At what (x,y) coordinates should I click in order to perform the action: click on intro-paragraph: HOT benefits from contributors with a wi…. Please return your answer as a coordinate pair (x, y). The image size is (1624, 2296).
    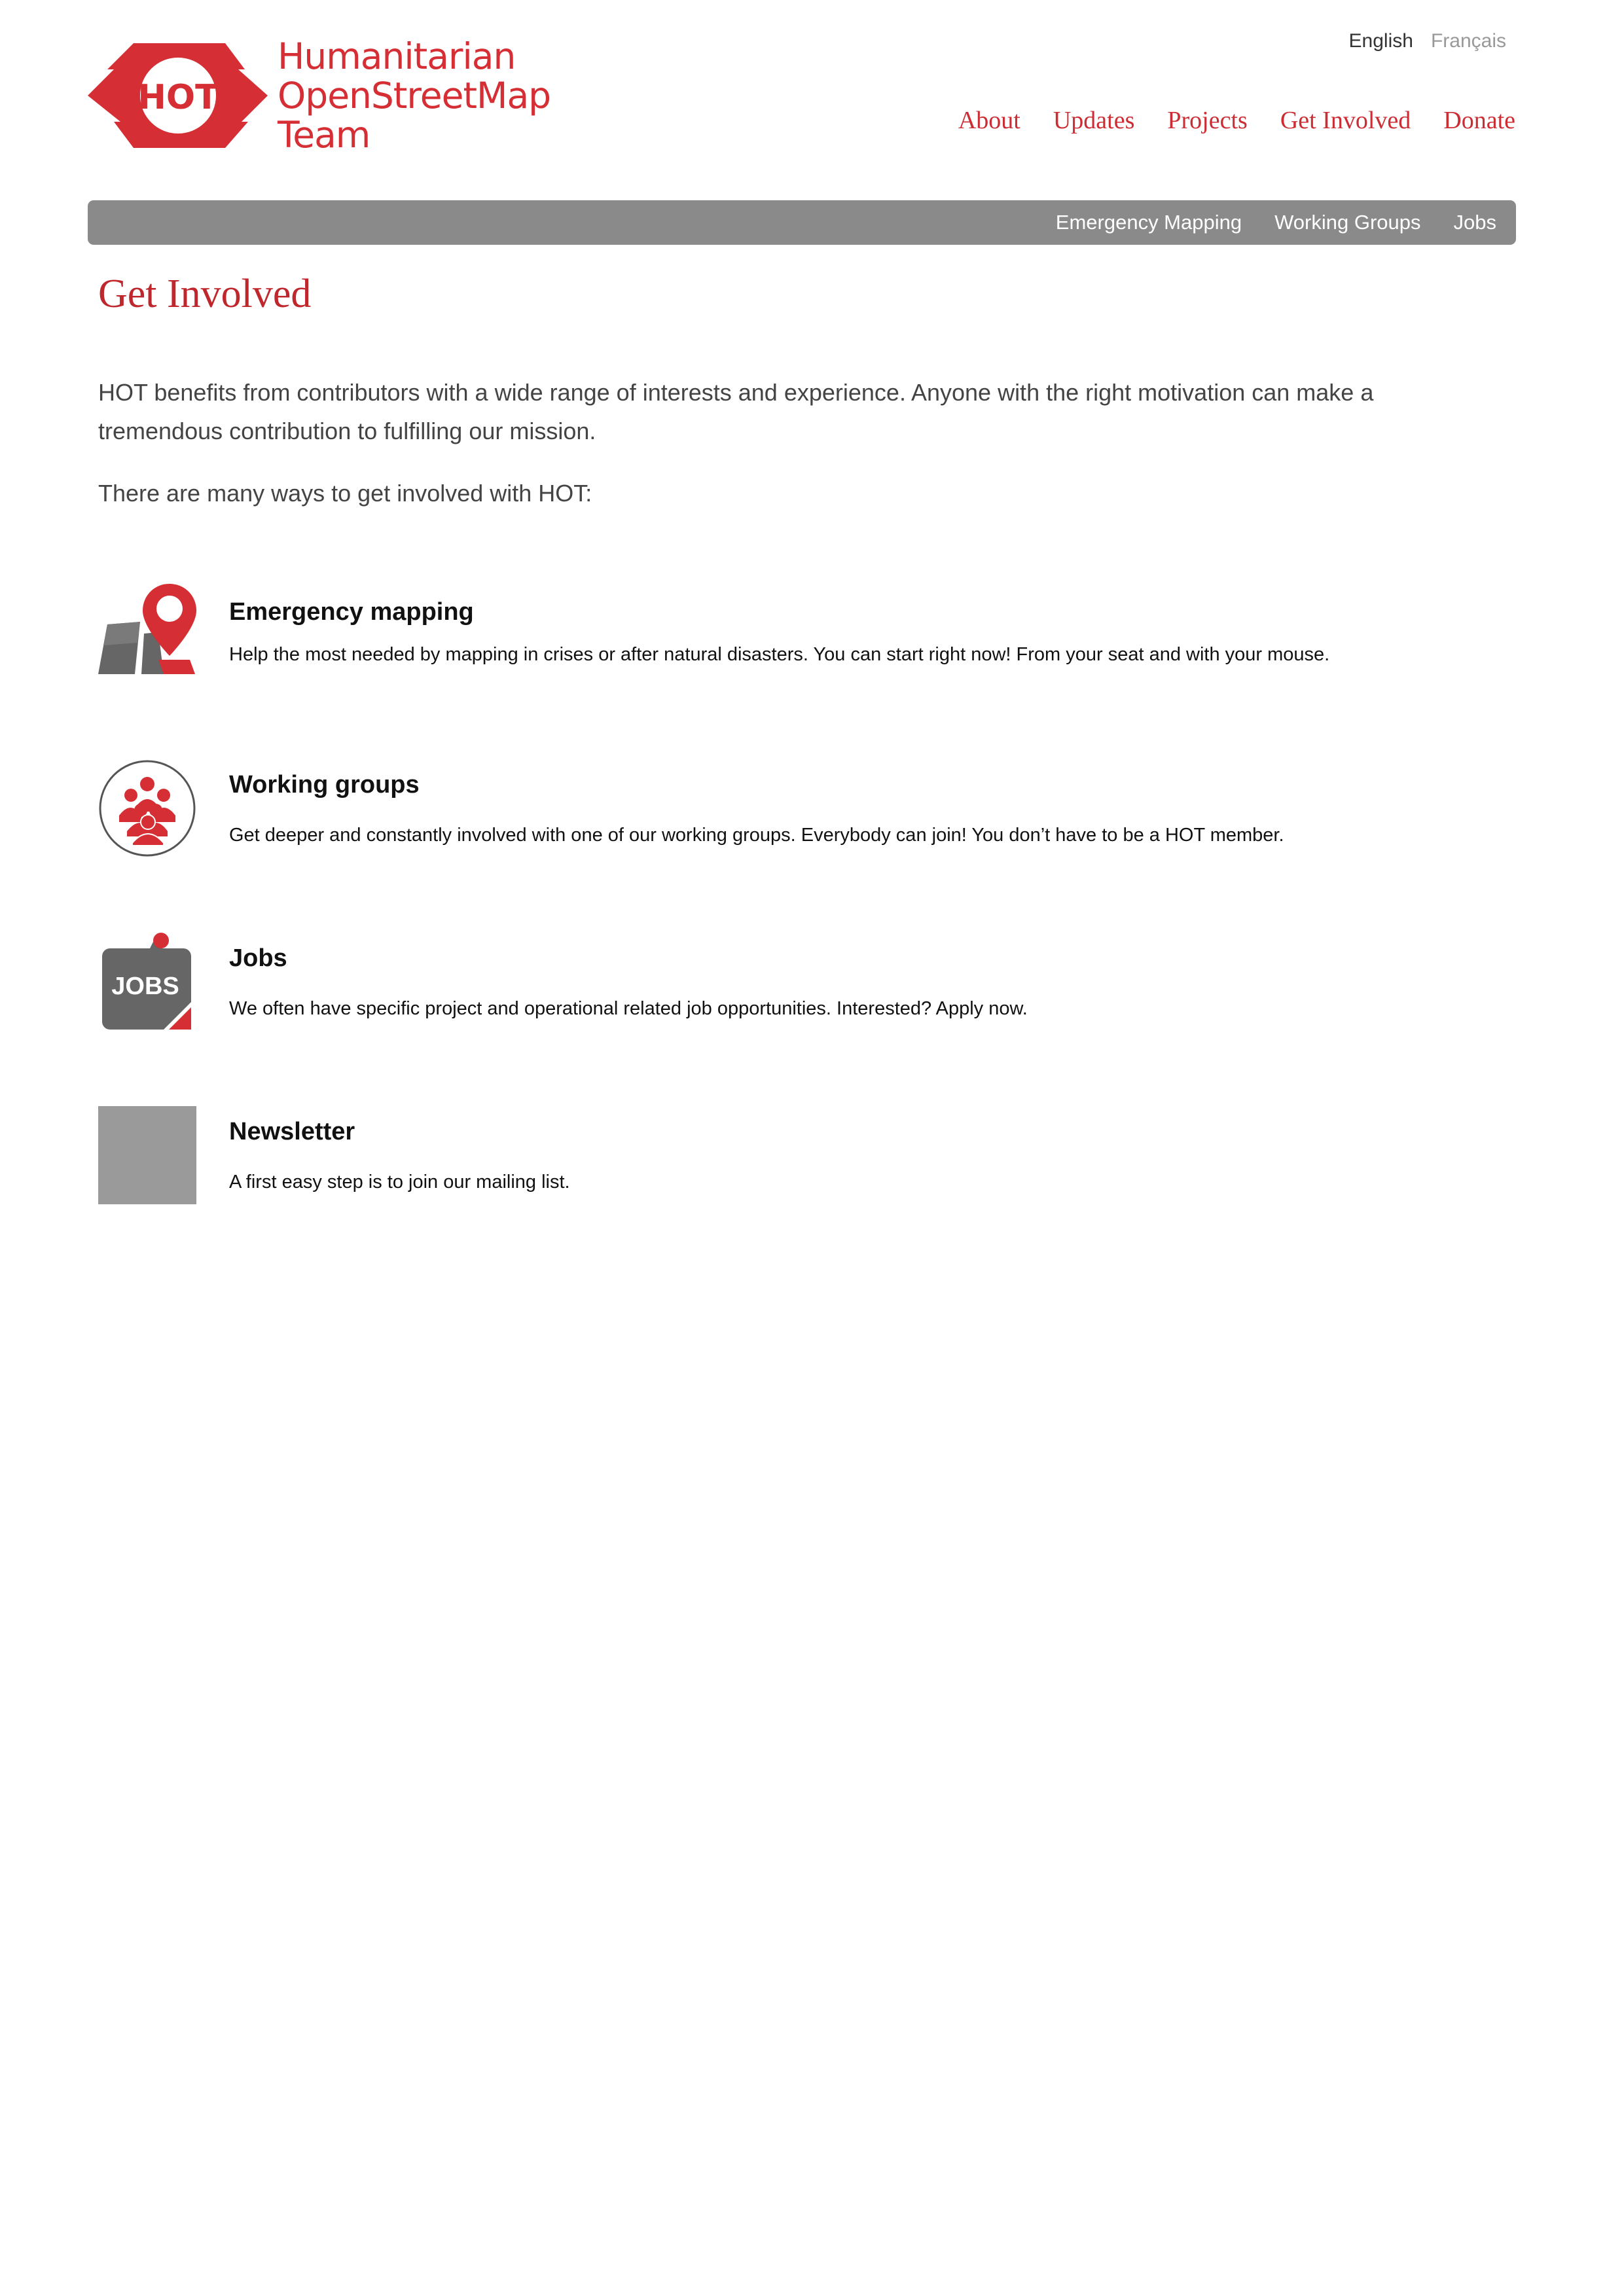
    Looking at the image, I should click on (736, 411).